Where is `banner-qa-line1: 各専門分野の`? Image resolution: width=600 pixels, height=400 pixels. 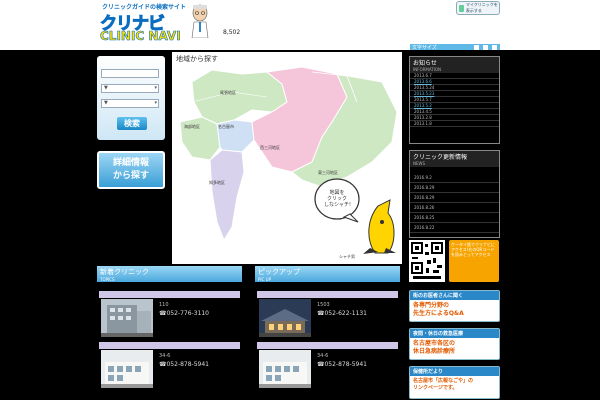 banner-qa-line1: 各専門分野の is located at coordinates (431, 305).